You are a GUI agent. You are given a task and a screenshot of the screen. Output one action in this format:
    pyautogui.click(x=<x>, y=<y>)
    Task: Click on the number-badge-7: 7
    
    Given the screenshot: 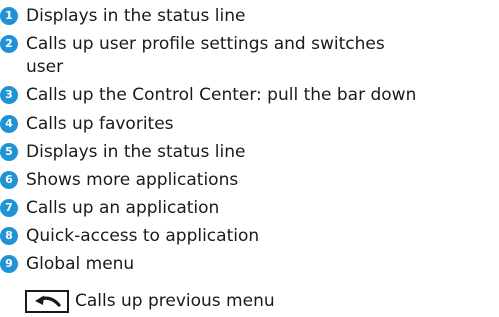 What is the action you would take?
    pyautogui.click(x=9, y=208)
    